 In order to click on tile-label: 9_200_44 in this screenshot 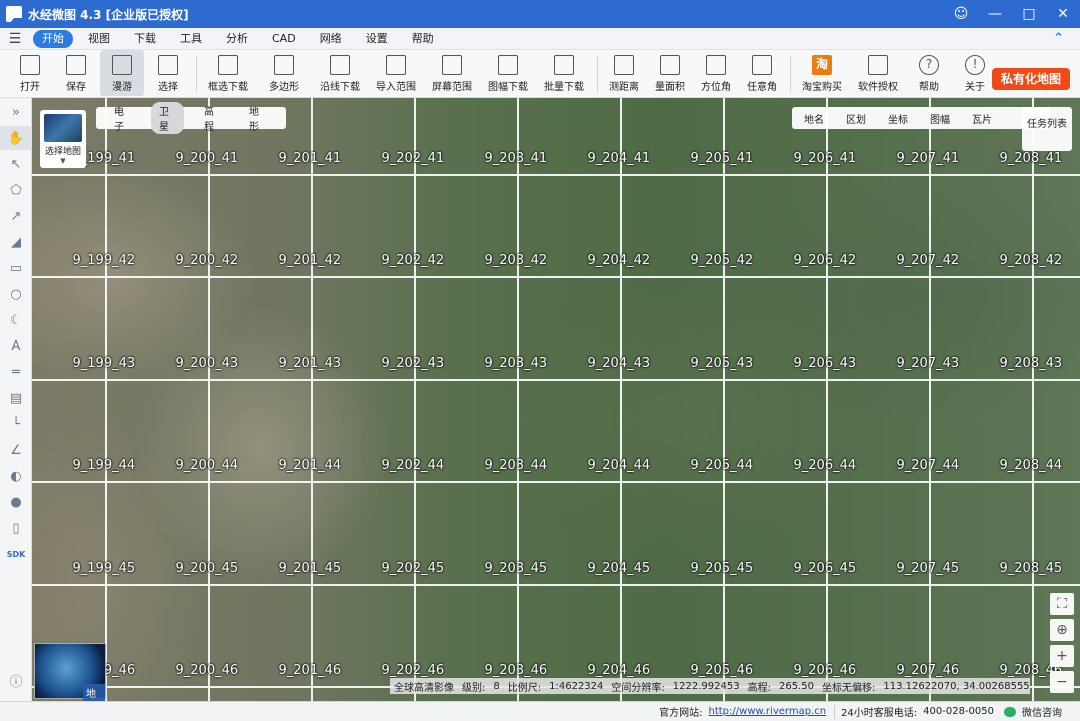, I will do `click(207, 465)`.